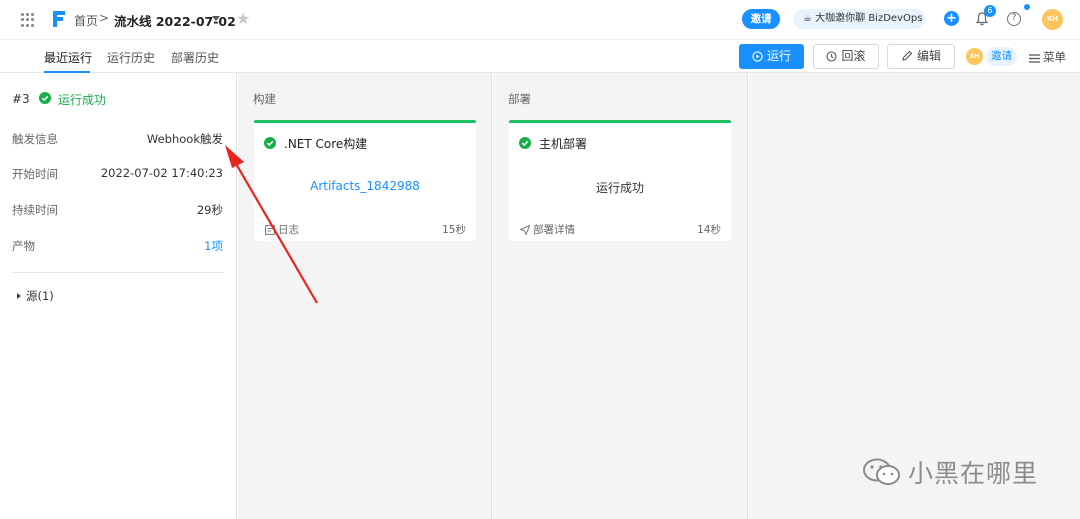  Describe the element at coordinates (161, 173) in the screenshot. I see `start-time-value: 2022-07-02 17:40:23` at that location.